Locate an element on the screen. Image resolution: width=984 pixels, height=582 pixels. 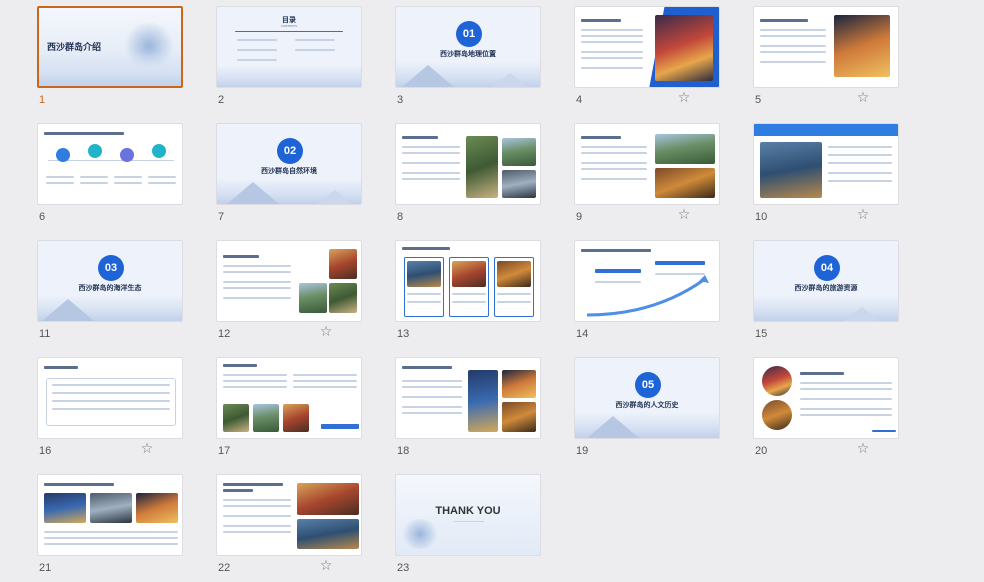
slide-number: 16 is located at coordinates (45, 451).